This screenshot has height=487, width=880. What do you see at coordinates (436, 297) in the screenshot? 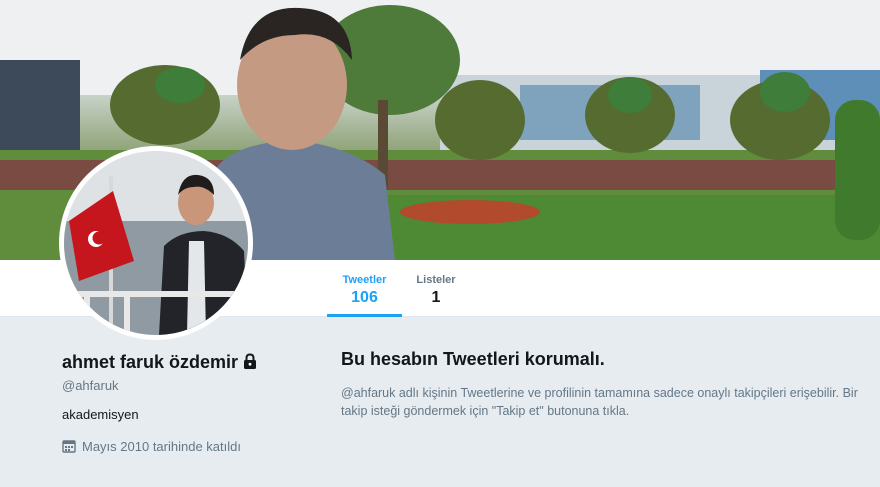
I see `tab-lists-count: 1` at bounding box center [436, 297].